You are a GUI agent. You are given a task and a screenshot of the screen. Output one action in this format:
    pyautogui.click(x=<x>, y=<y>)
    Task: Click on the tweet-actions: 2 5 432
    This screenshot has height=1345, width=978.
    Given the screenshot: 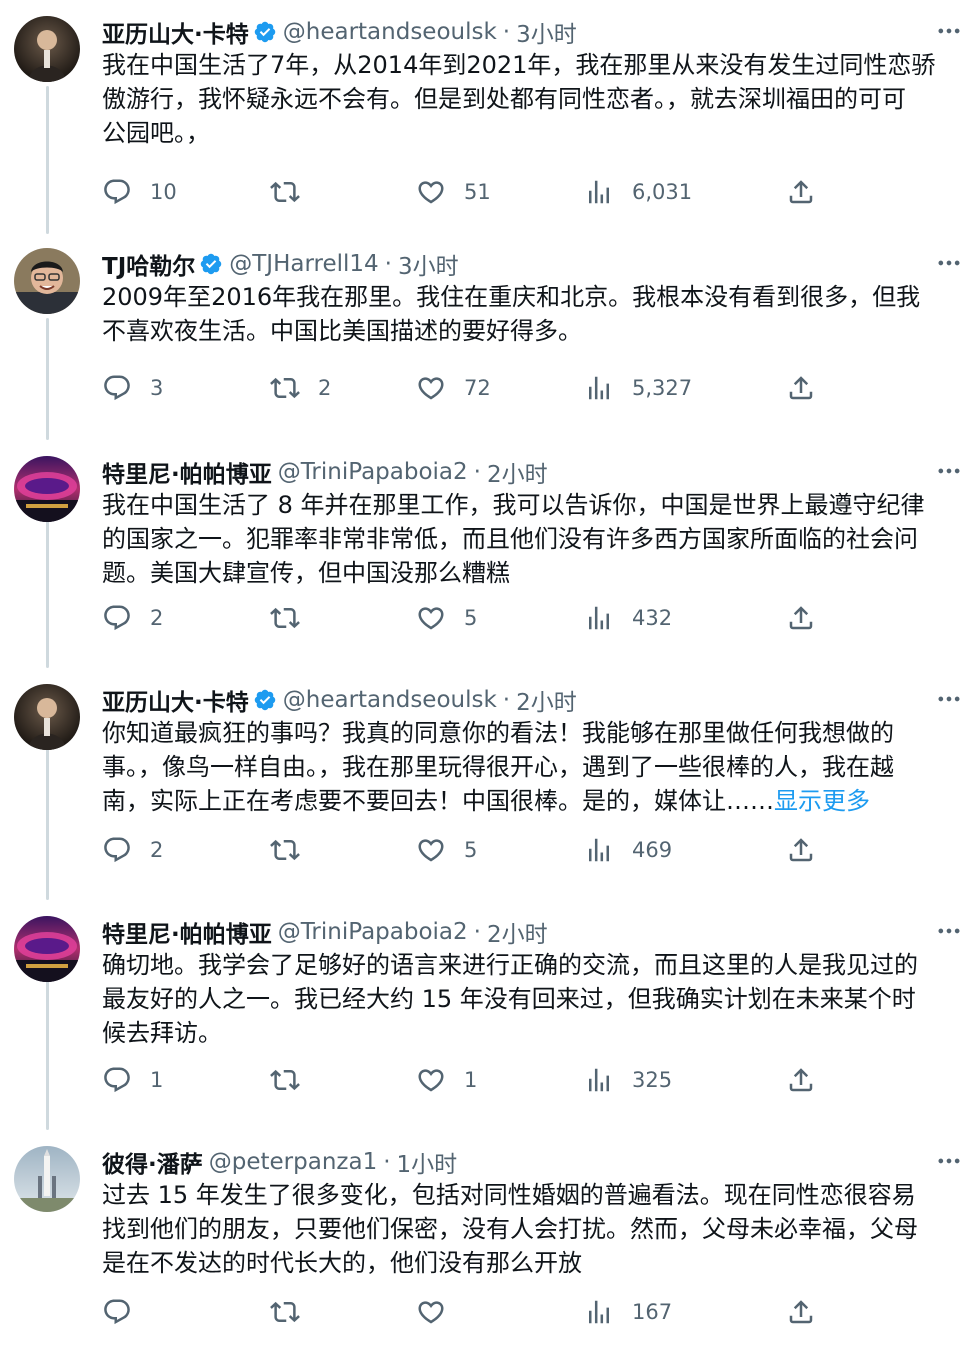 What is the action you would take?
    pyautogui.click(x=465, y=618)
    